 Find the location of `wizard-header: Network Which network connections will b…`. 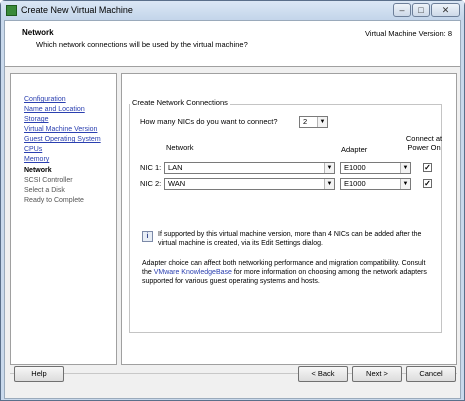

wizard-header: Network Which network connections will b… is located at coordinates (232, 44).